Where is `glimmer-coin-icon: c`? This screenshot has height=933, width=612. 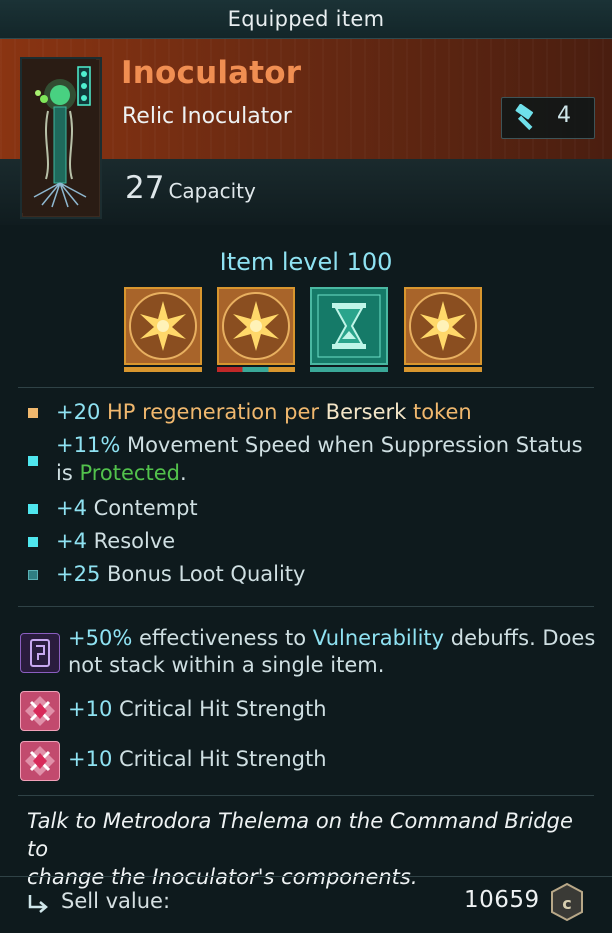 glimmer-coin-icon: c is located at coordinates (567, 902).